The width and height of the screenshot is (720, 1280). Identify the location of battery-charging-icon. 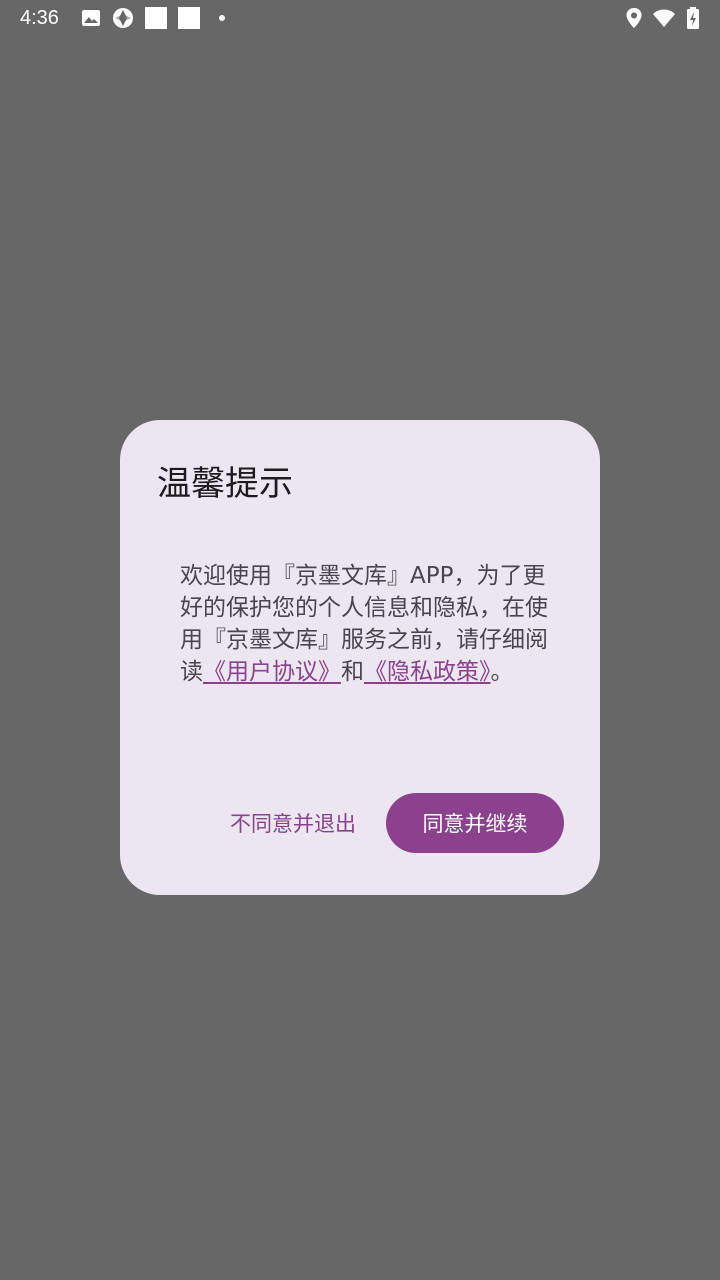
(693, 18).